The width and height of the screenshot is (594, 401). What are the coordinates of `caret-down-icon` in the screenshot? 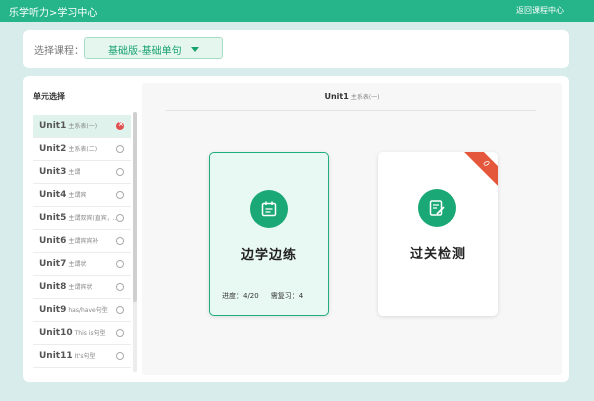 It's located at (195, 49).